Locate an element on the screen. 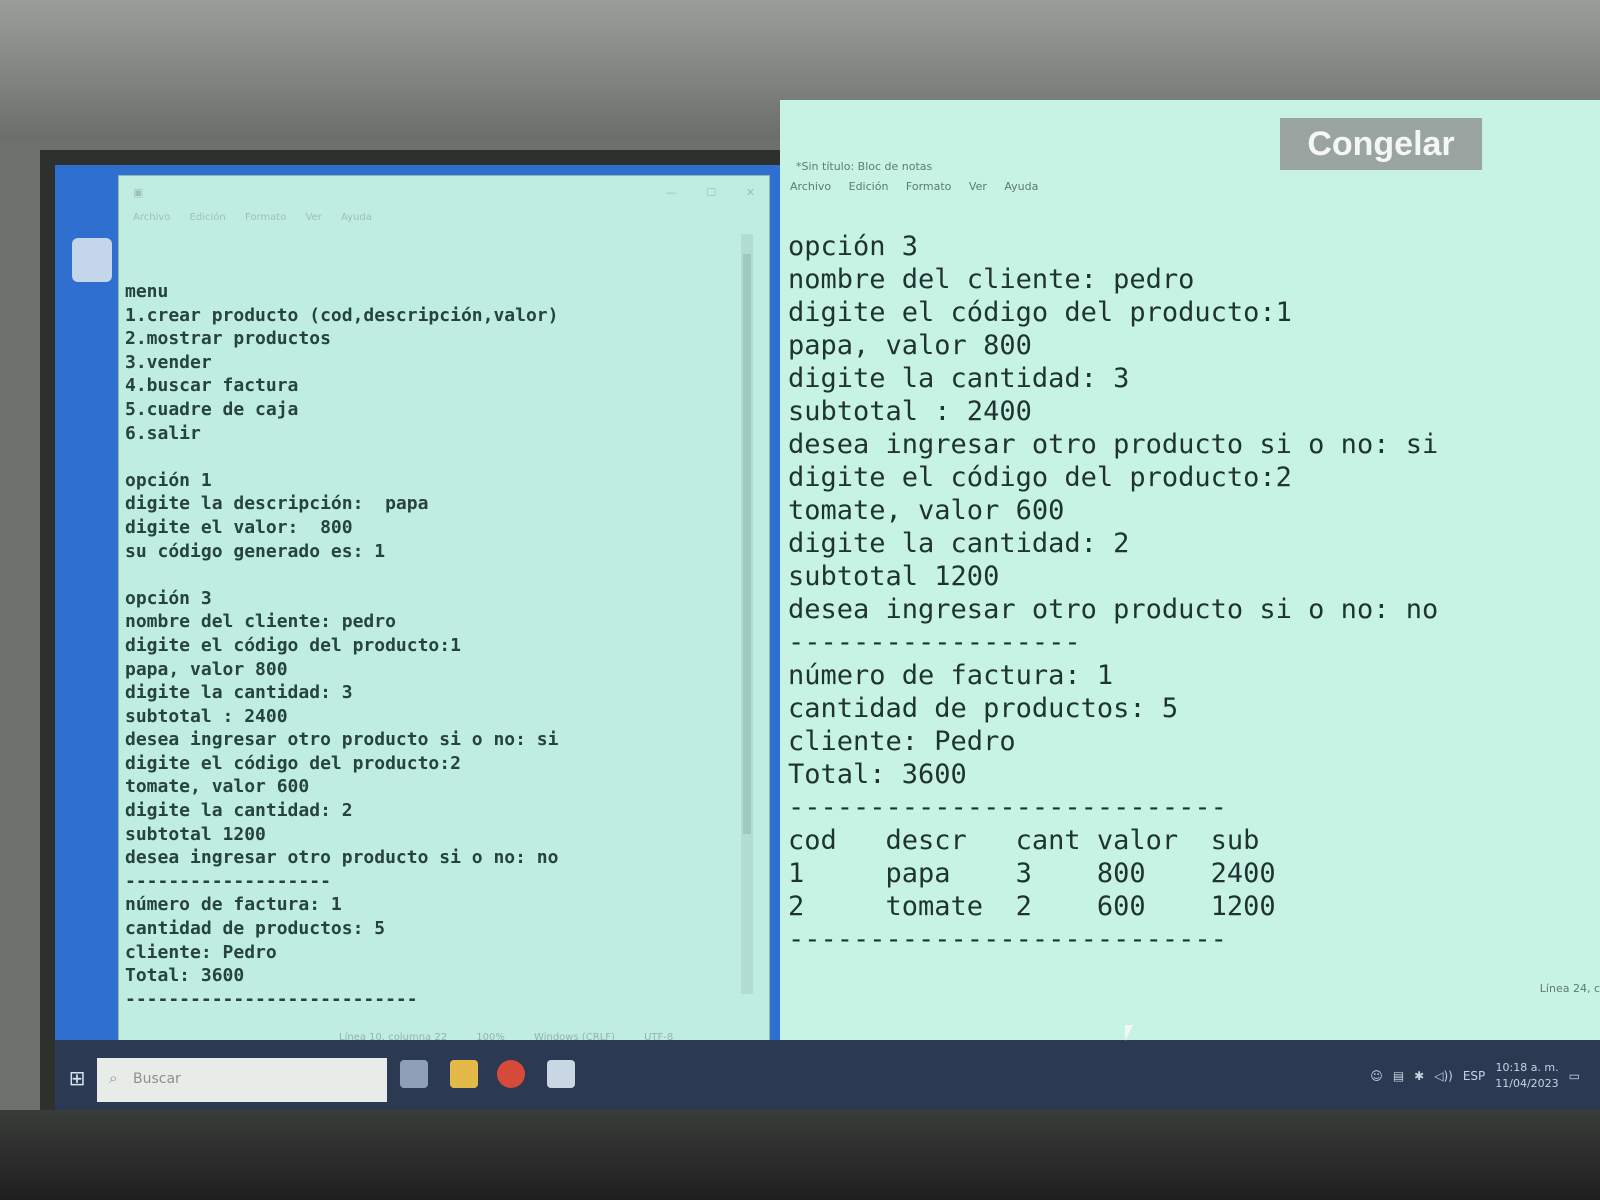  text-line: 1 papa 3 800 2400 is located at coordinates (1032, 873).